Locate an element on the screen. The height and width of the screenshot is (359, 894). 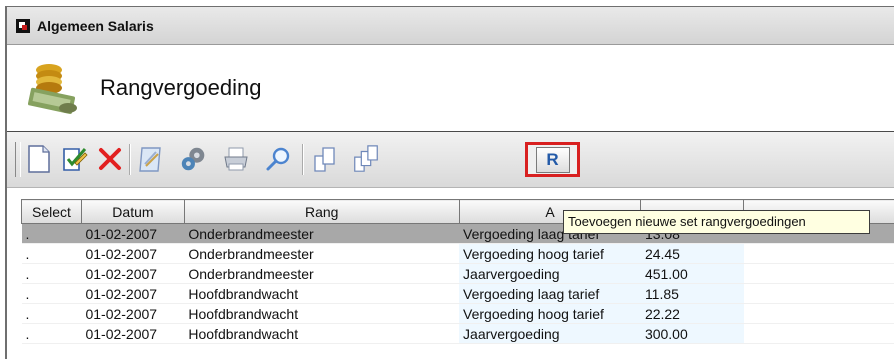
amount-cell: 451.00 is located at coordinates (692, 274).